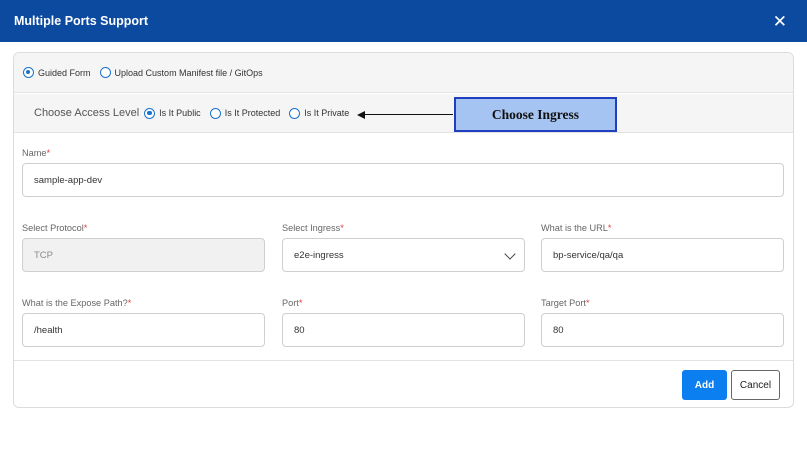 This screenshot has width=807, height=449. Describe the element at coordinates (510, 254) in the screenshot. I see `chevron-down-icon` at that location.